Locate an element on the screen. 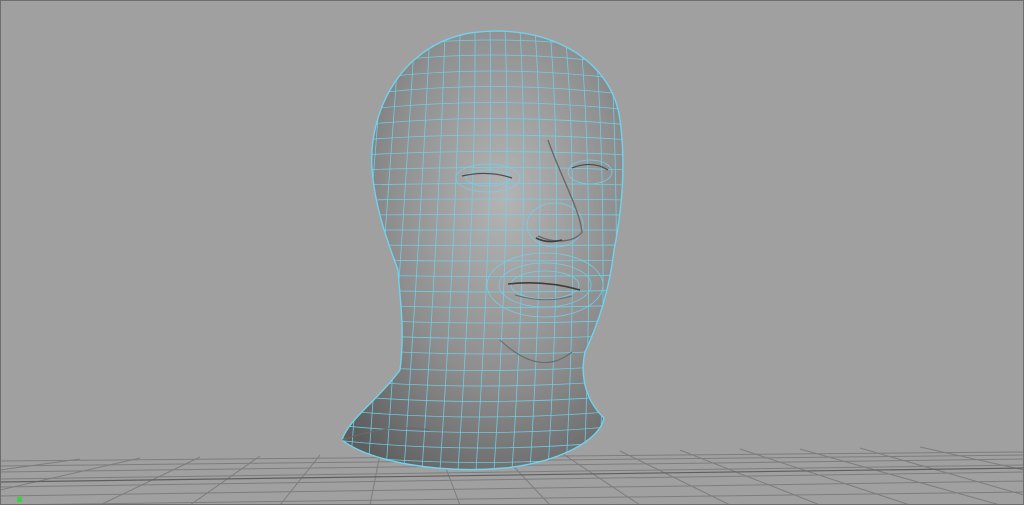  axis-indicator-icon is located at coordinates (19, 499).